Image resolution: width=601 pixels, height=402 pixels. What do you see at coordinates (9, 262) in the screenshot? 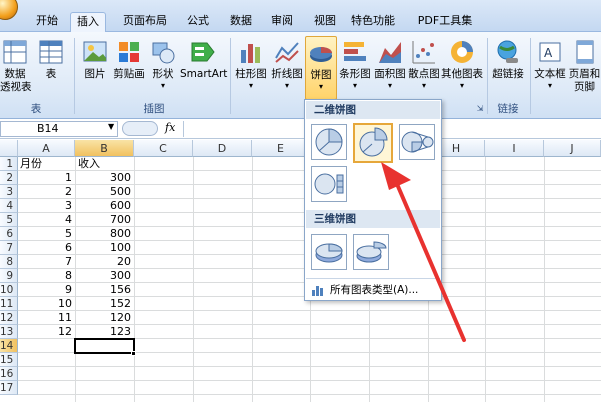
I see `row-header: 8` at bounding box center [9, 262].